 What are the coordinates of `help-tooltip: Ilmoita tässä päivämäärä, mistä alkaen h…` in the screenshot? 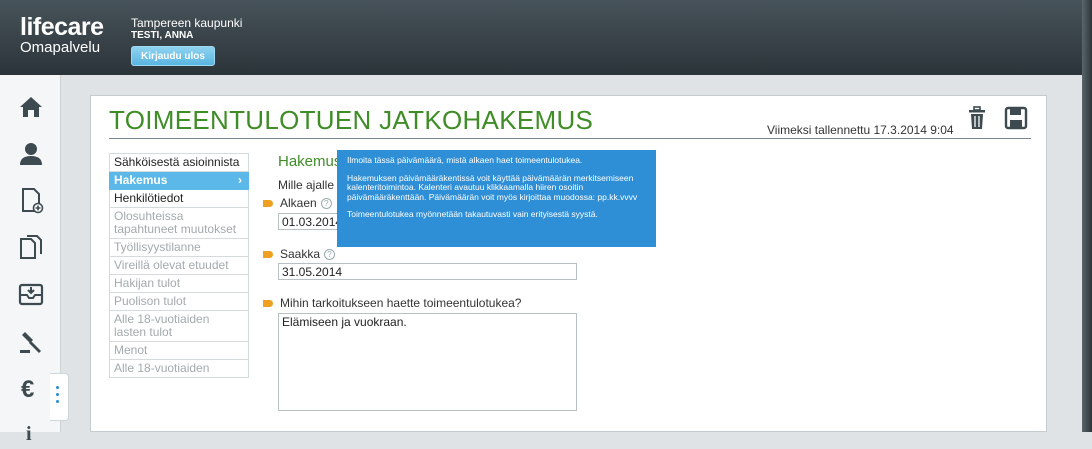 It's located at (496, 198).